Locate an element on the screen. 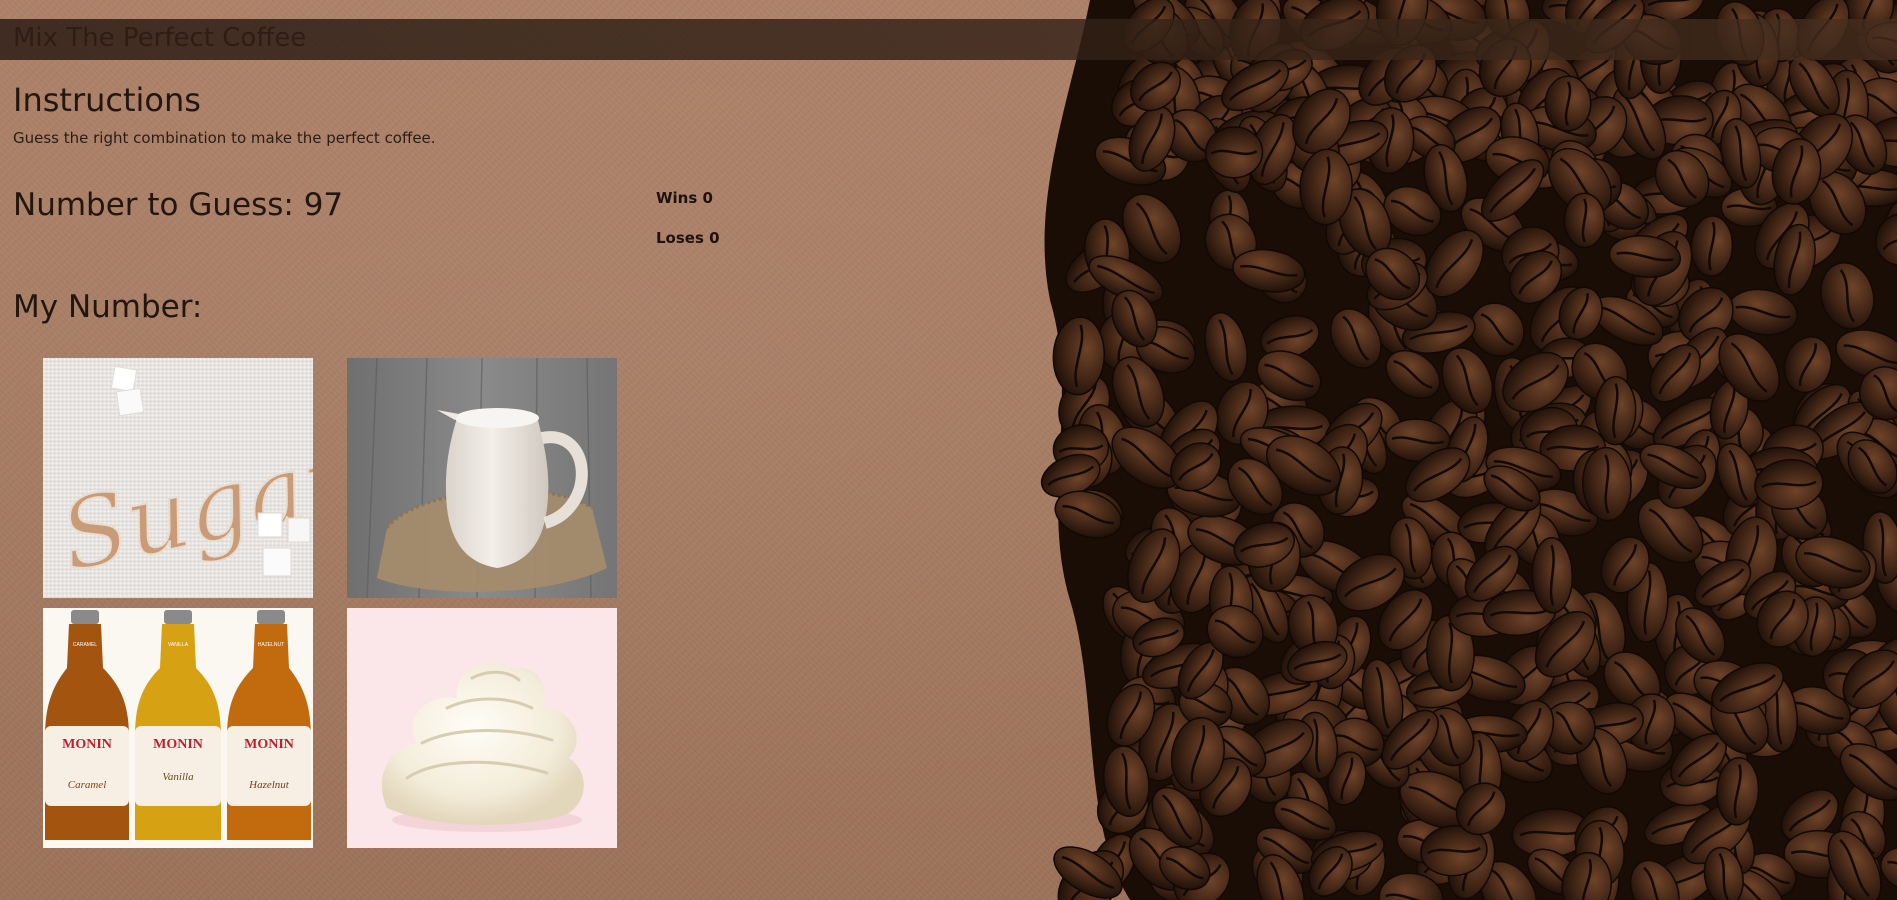  whipped-cream-button is located at coordinates (482, 728).